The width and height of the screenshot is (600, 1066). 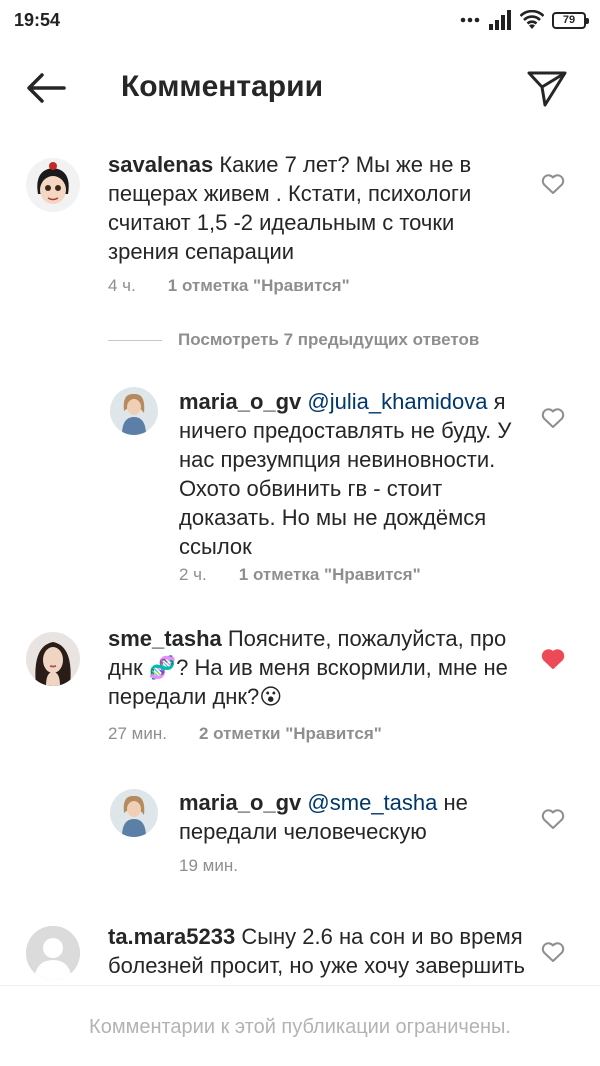 I want to click on battery-indicator: 79, so click(x=570, y=20).